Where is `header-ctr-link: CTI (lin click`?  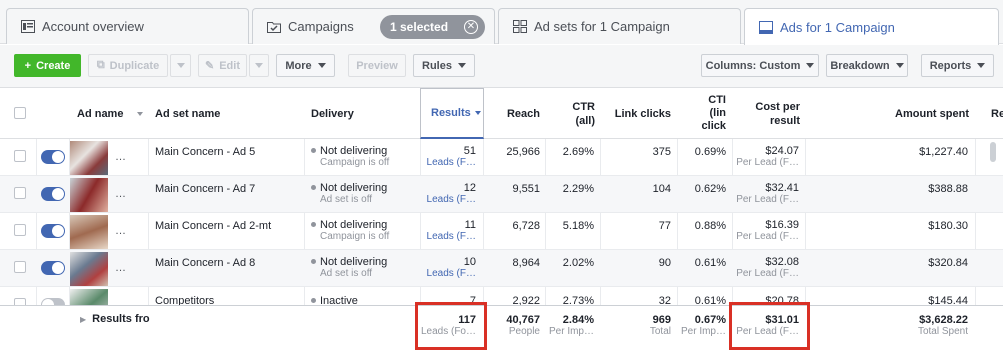
header-ctr-link: CTI (lin click is located at coordinates (703, 113).